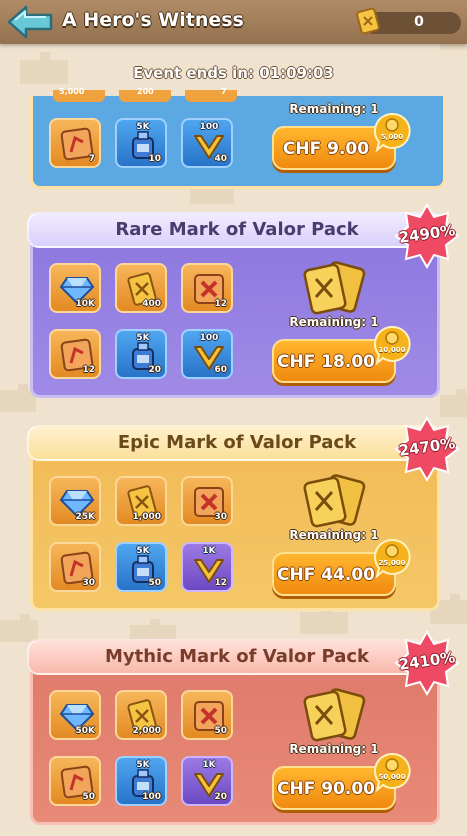 The width and height of the screenshot is (467, 836). What do you see at coordinates (30, 22) in the screenshot?
I see `back-arrow-icon` at bounding box center [30, 22].